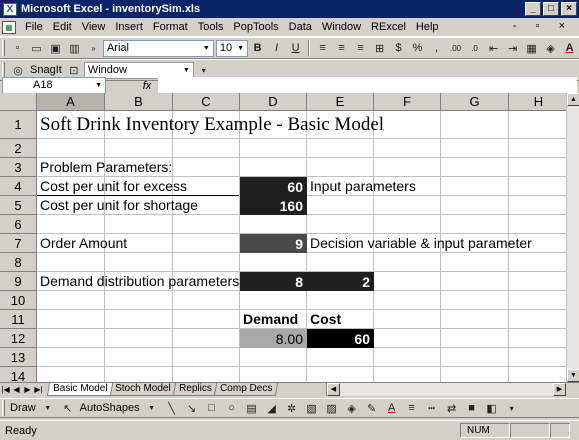 The height and width of the screenshot is (440, 579). I want to click on vertical-scrollbar: ▲ ▼, so click(572, 237).